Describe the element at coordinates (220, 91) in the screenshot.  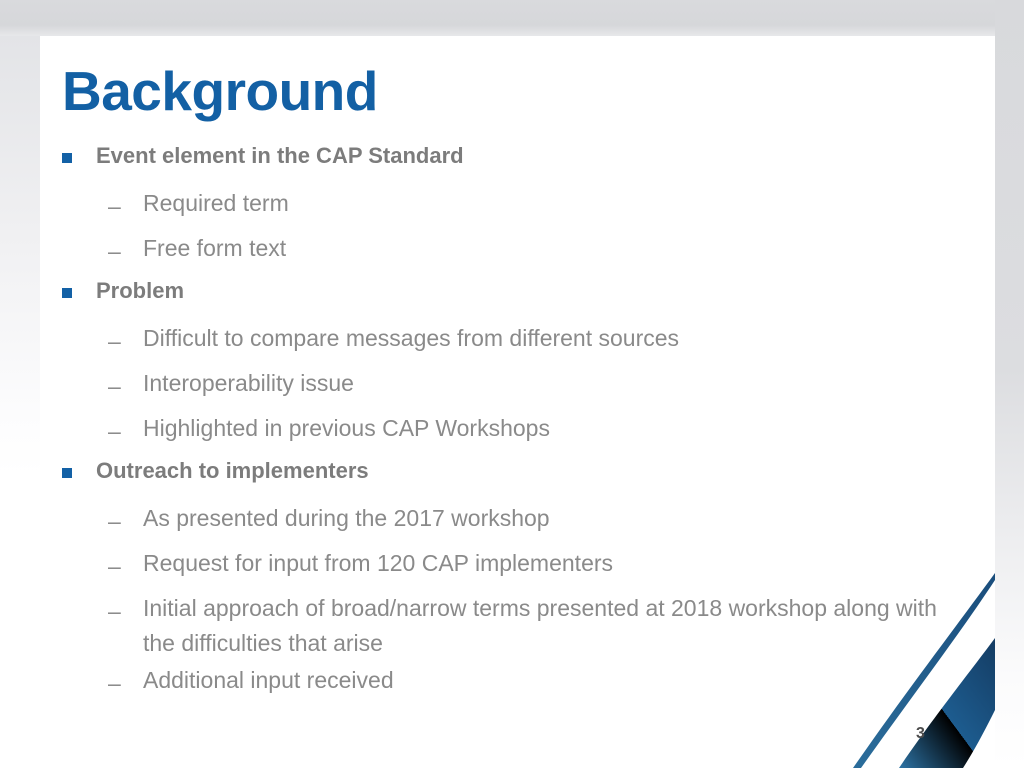
I see `page-title: Background` at that location.